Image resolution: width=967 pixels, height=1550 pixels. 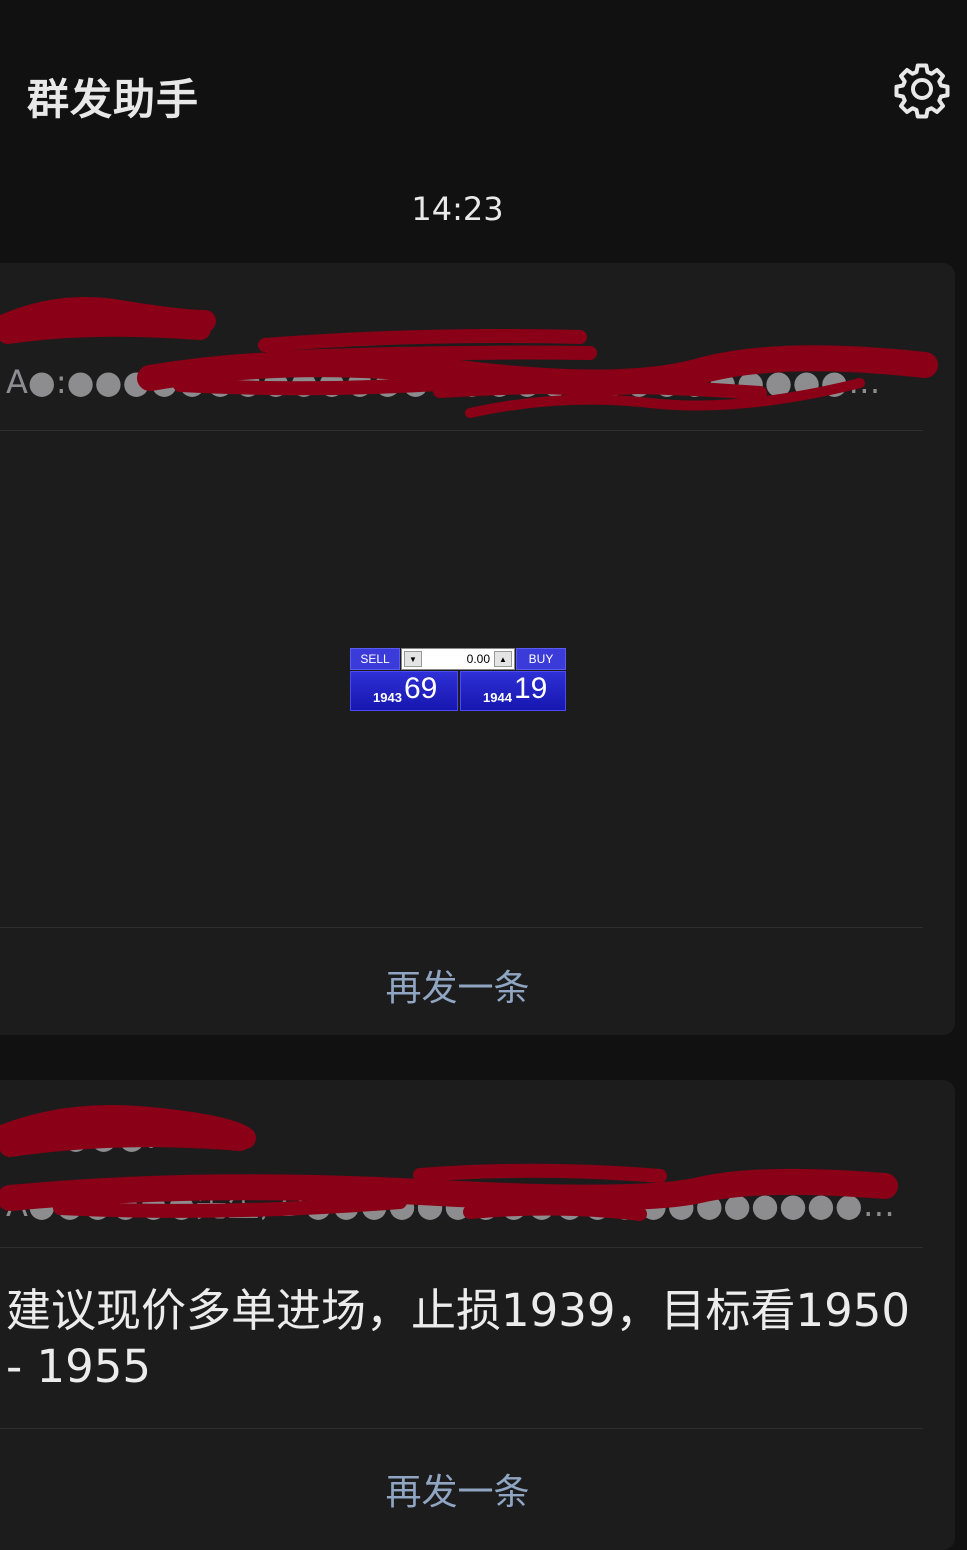 What do you see at coordinates (457, 209) in the screenshot?
I see `message-timestamp: 14:23` at bounding box center [457, 209].